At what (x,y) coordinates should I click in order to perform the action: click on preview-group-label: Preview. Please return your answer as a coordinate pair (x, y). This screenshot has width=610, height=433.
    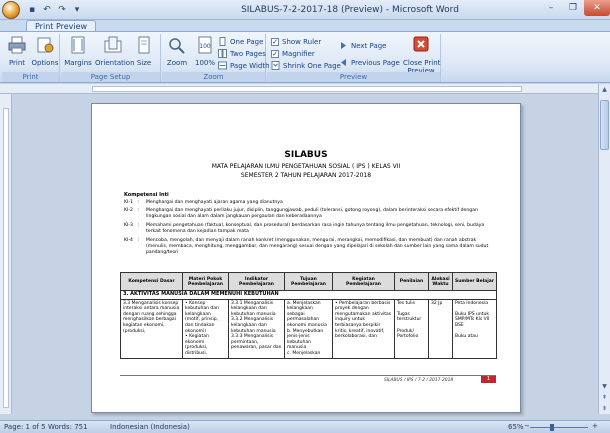
    Looking at the image, I should click on (353, 77).